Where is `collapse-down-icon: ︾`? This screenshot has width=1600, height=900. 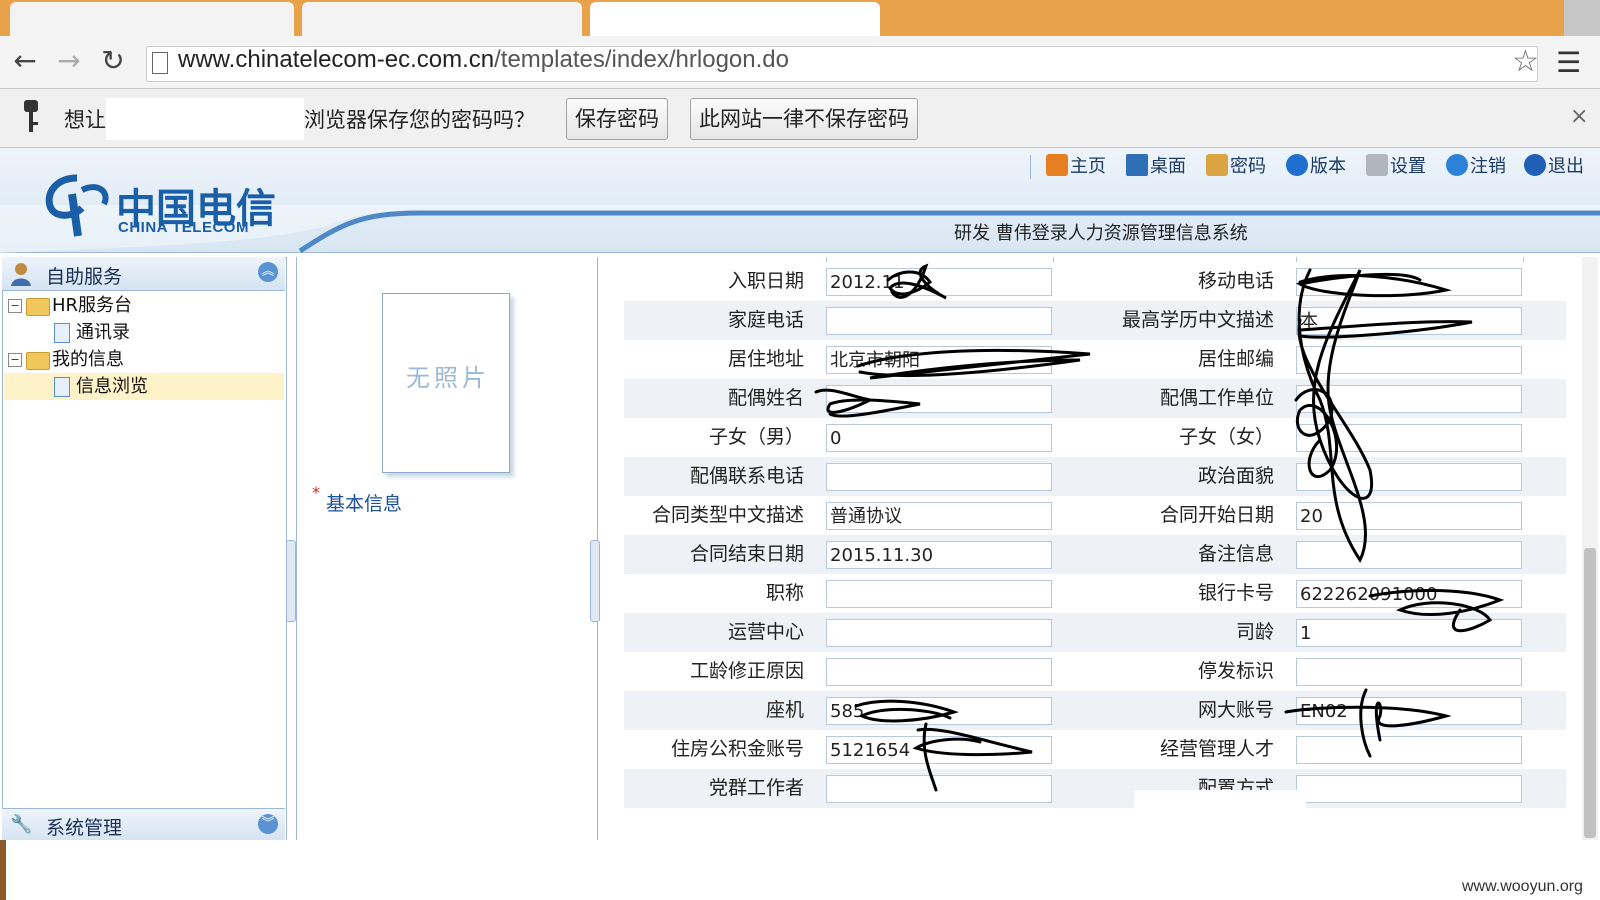 collapse-down-icon: ︾ is located at coordinates (268, 824).